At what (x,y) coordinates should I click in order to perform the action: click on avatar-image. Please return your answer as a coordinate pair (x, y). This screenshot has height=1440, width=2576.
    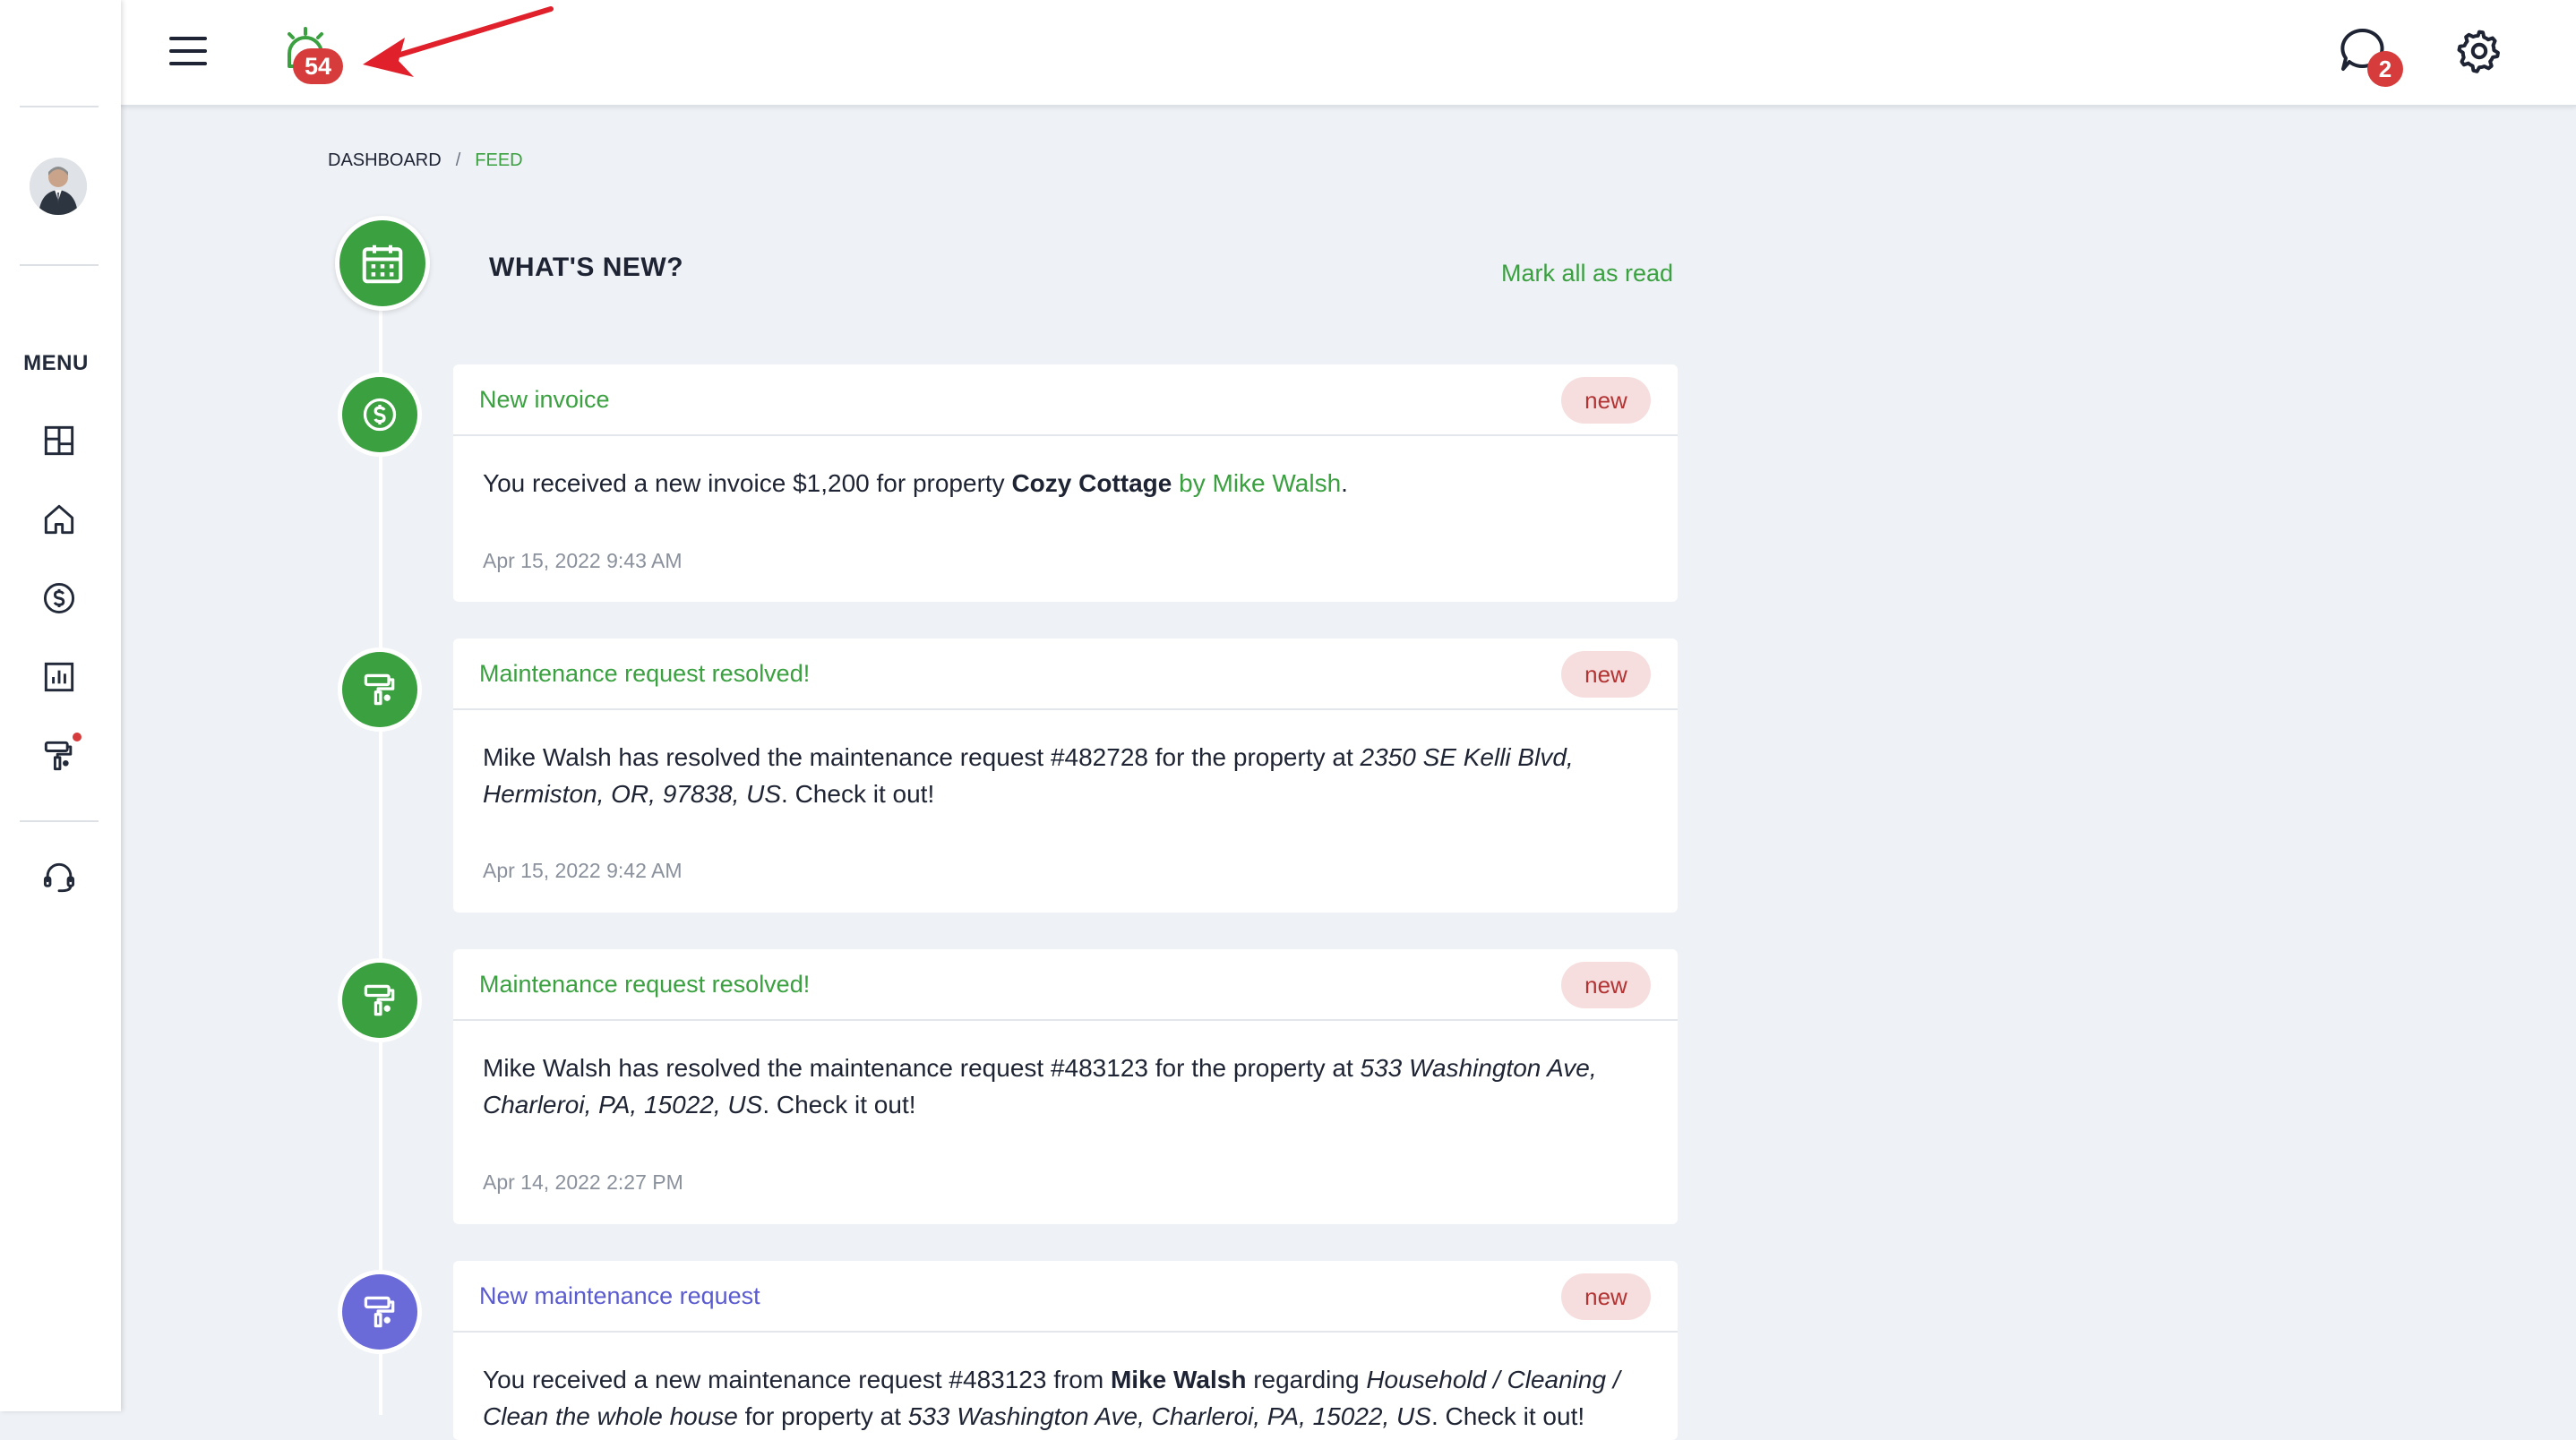
    Looking at the image, I should click on (58, 186).